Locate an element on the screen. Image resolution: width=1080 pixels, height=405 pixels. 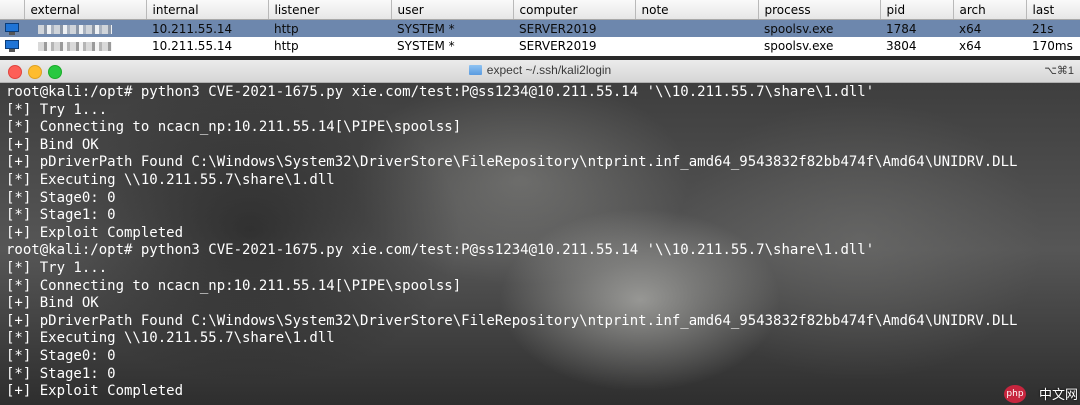
watermark-text: 中文网 is located at coordinates (1058, 395).